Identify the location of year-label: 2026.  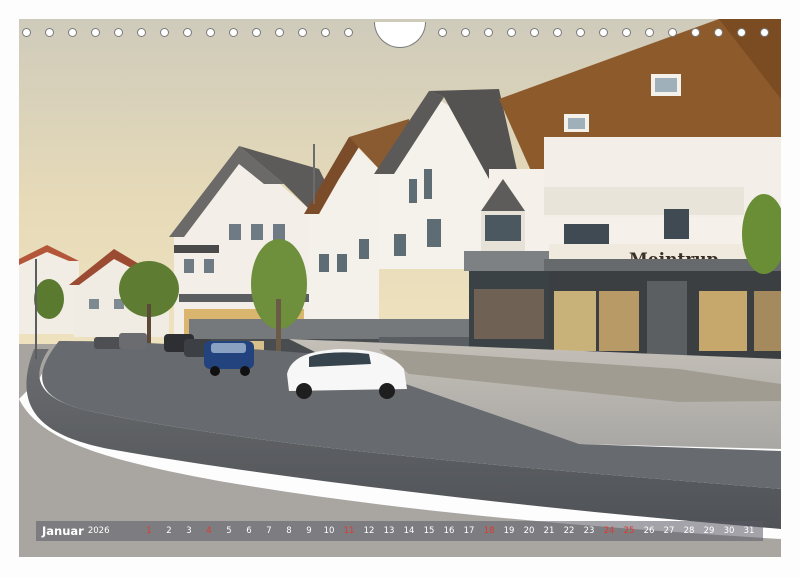
(98, 531).